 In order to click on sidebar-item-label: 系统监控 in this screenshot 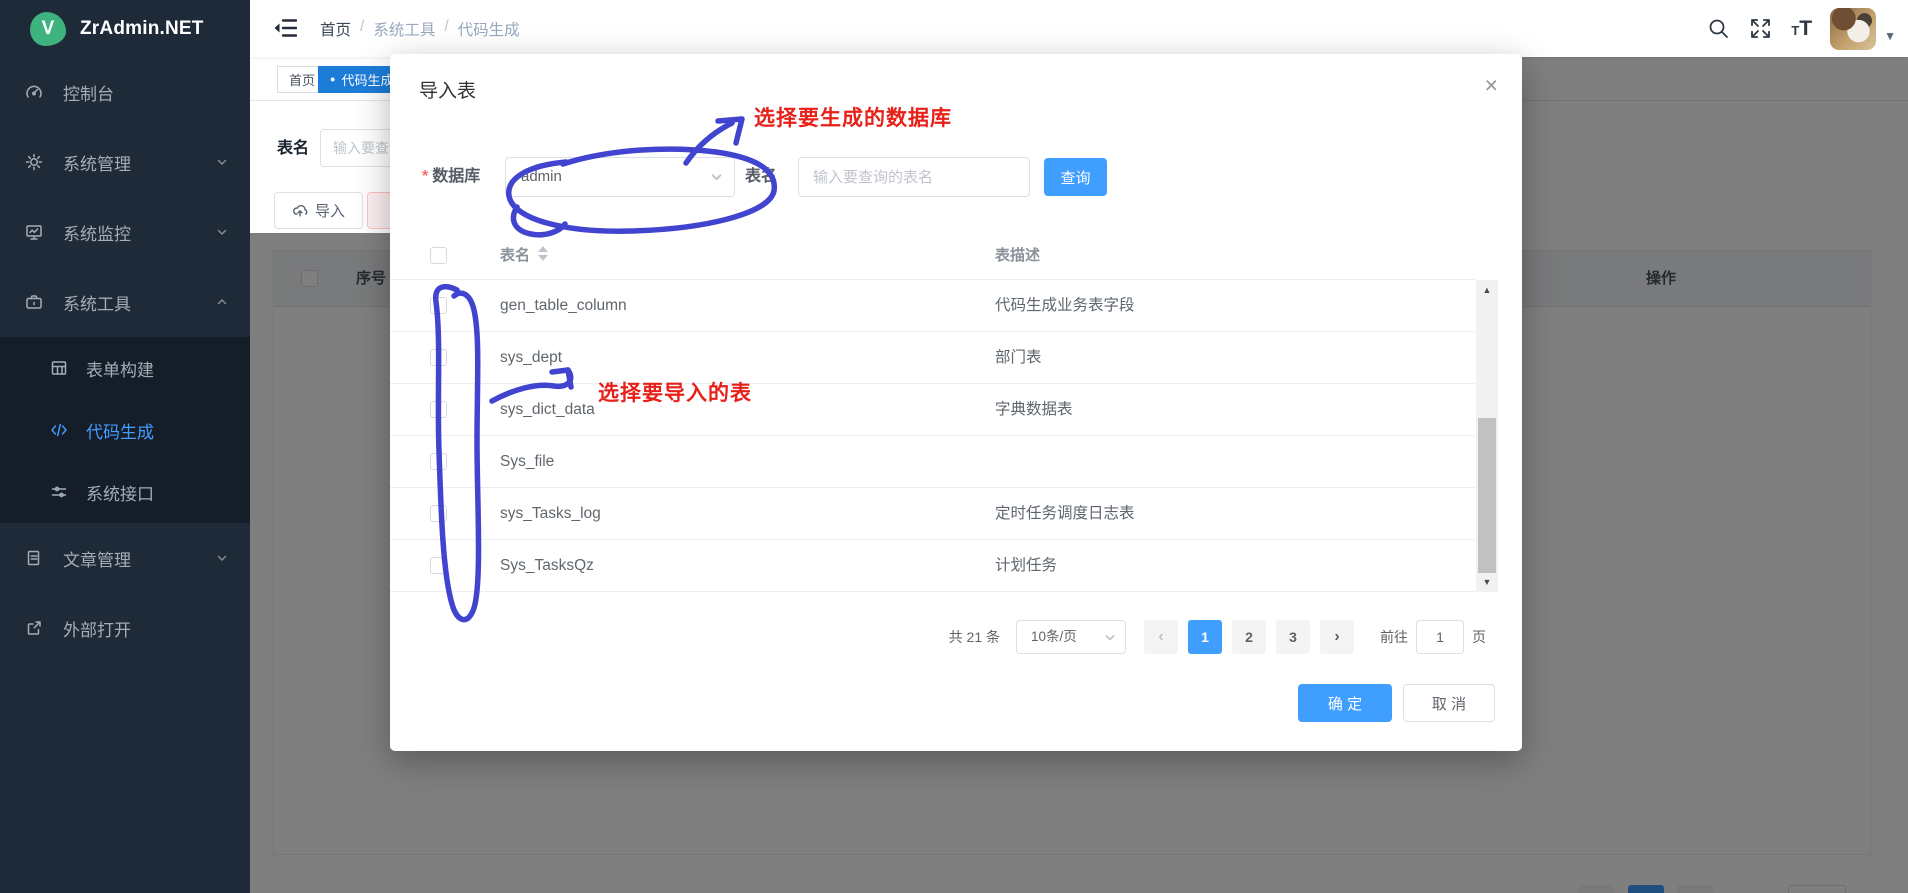, I will do `click(97, 234)`.